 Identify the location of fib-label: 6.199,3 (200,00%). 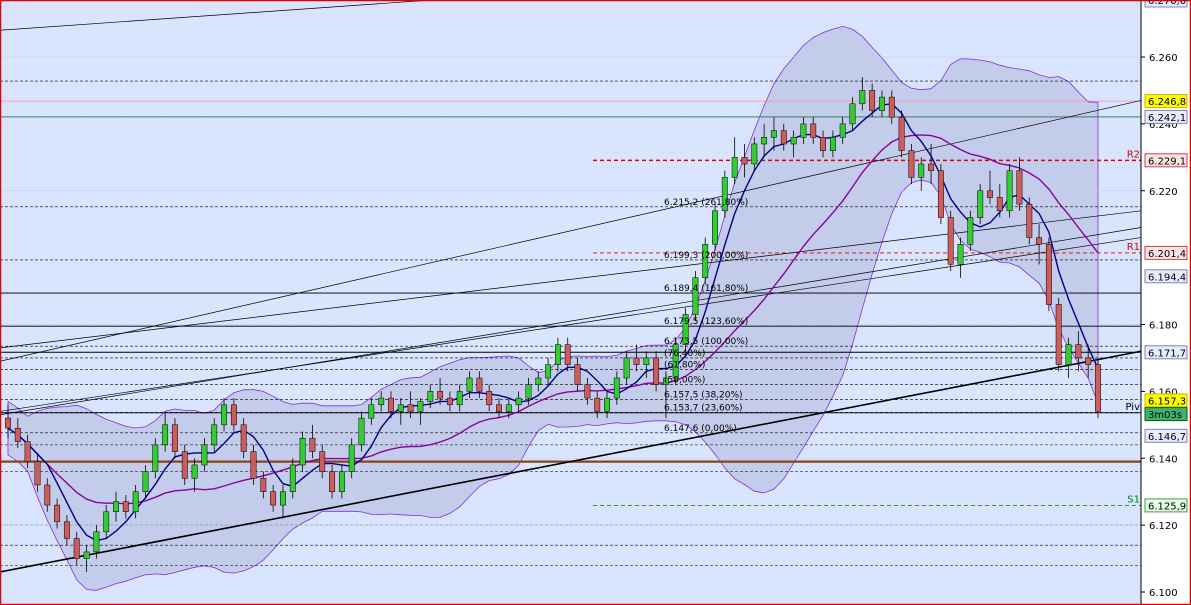
(706, 256).